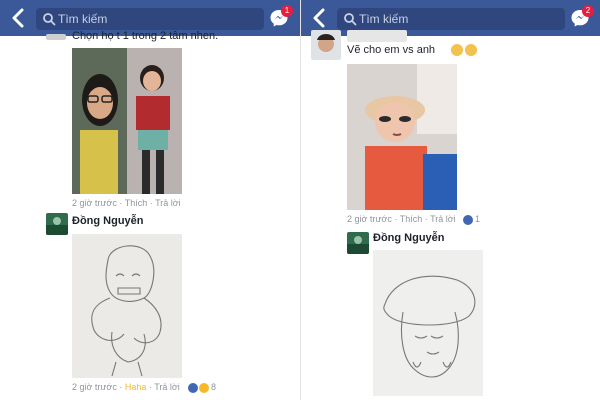 The width and height of the screenshot is (600, 400). Describe the element at coordinates (204, 388) in the screenshot. I see `haha-icon` at that location.